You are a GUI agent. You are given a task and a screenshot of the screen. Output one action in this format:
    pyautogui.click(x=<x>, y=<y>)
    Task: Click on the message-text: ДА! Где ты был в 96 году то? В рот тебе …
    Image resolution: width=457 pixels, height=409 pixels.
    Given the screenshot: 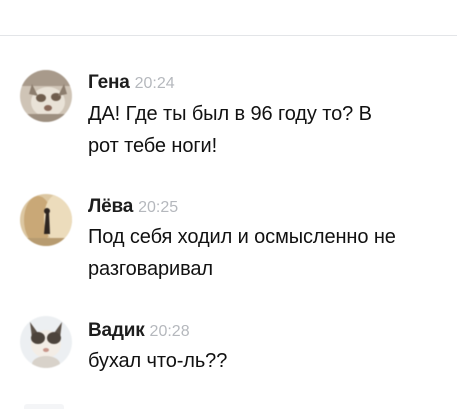 What is the action you would take?
    pyautogui.click(x=265, y=130)
    